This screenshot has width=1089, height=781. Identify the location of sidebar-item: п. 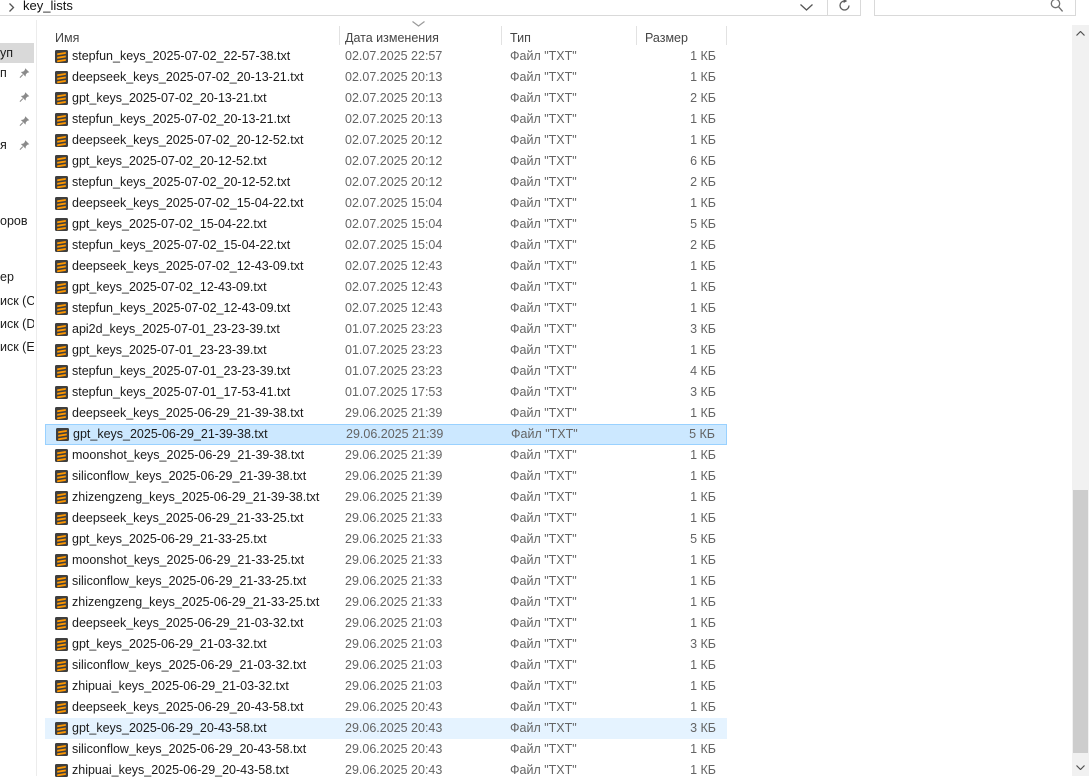
(17, 73).